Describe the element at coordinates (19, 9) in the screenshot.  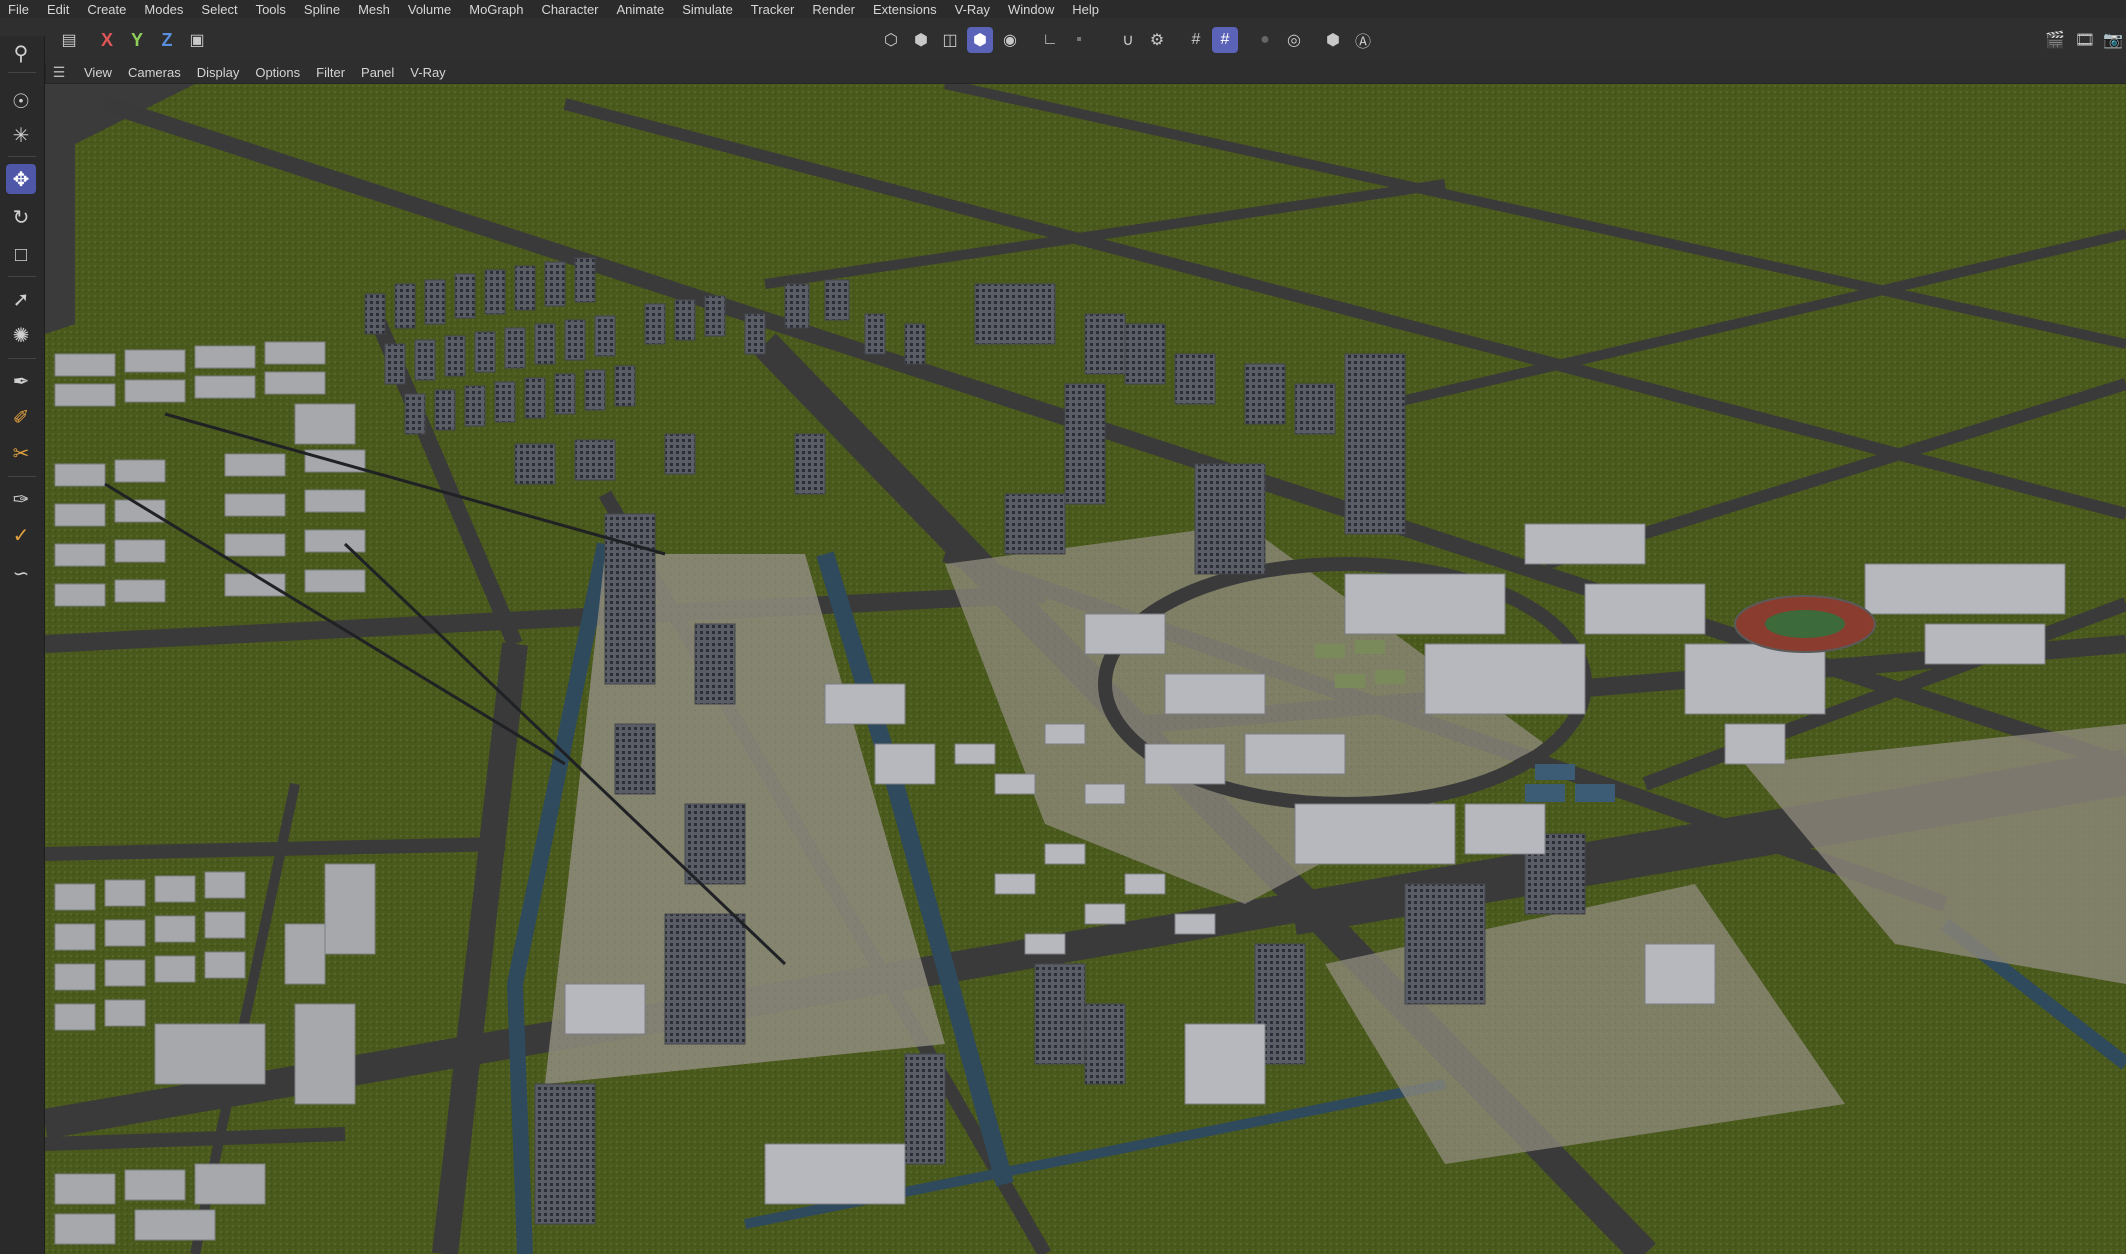
I see `menu-file: File` at that location.